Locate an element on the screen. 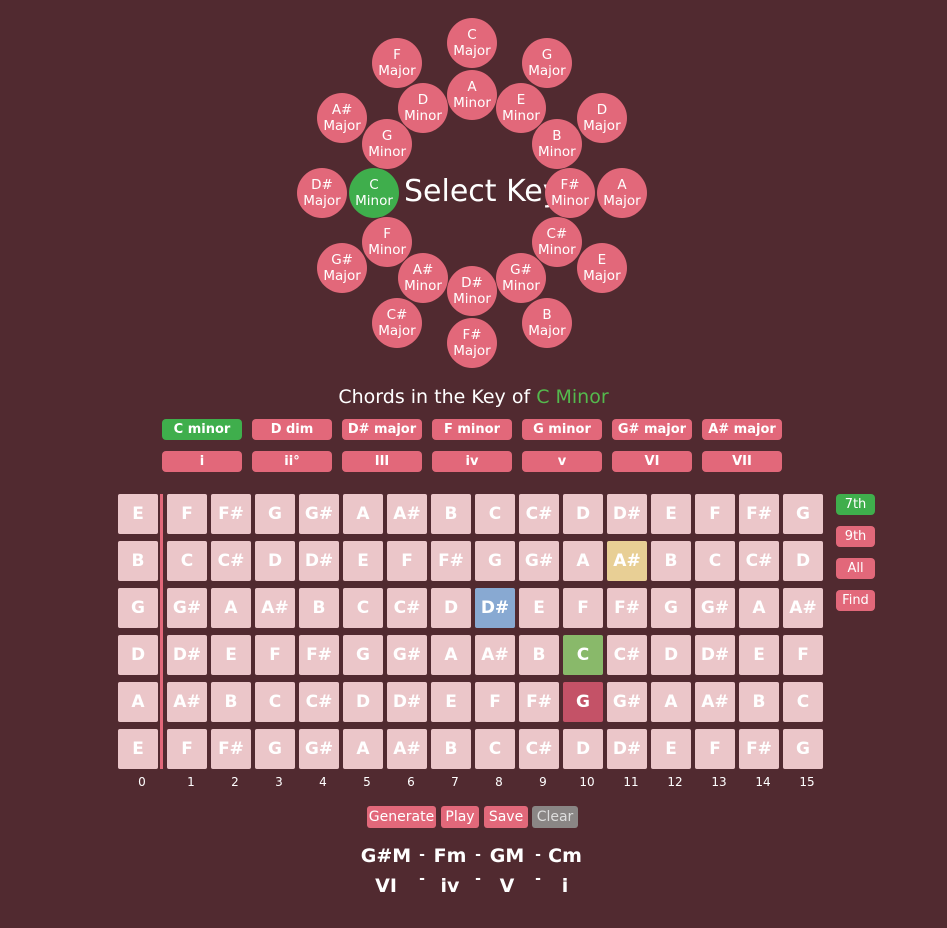 The width and height of the screenshot is (947, 928). key-g-sharp-minor: G# Minor is located at coordinates (521, 277).